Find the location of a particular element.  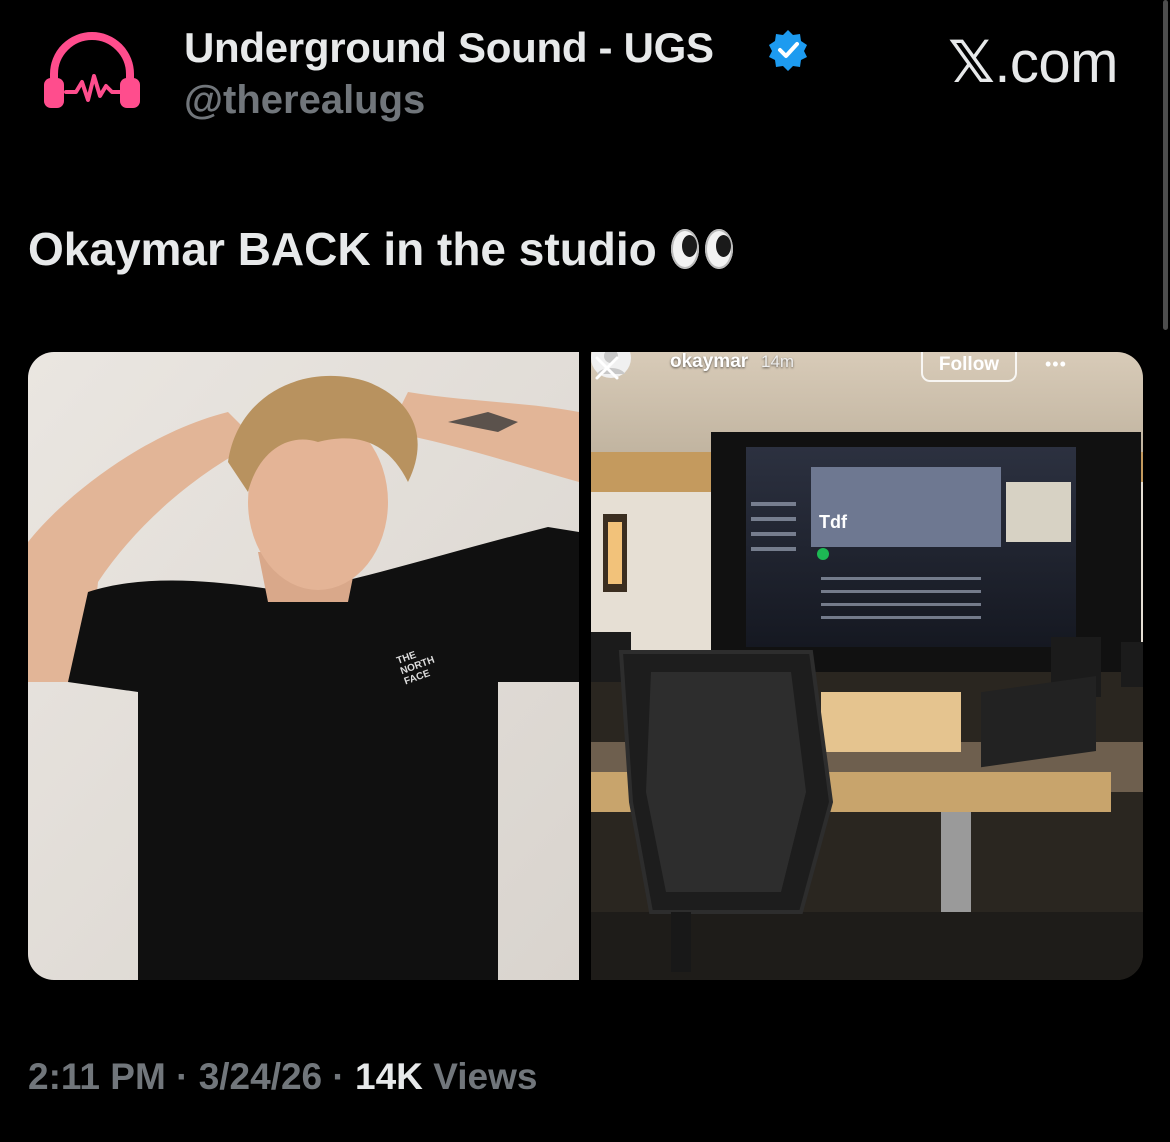

story-timestamp: 14m is located at coordinates (778, 361).